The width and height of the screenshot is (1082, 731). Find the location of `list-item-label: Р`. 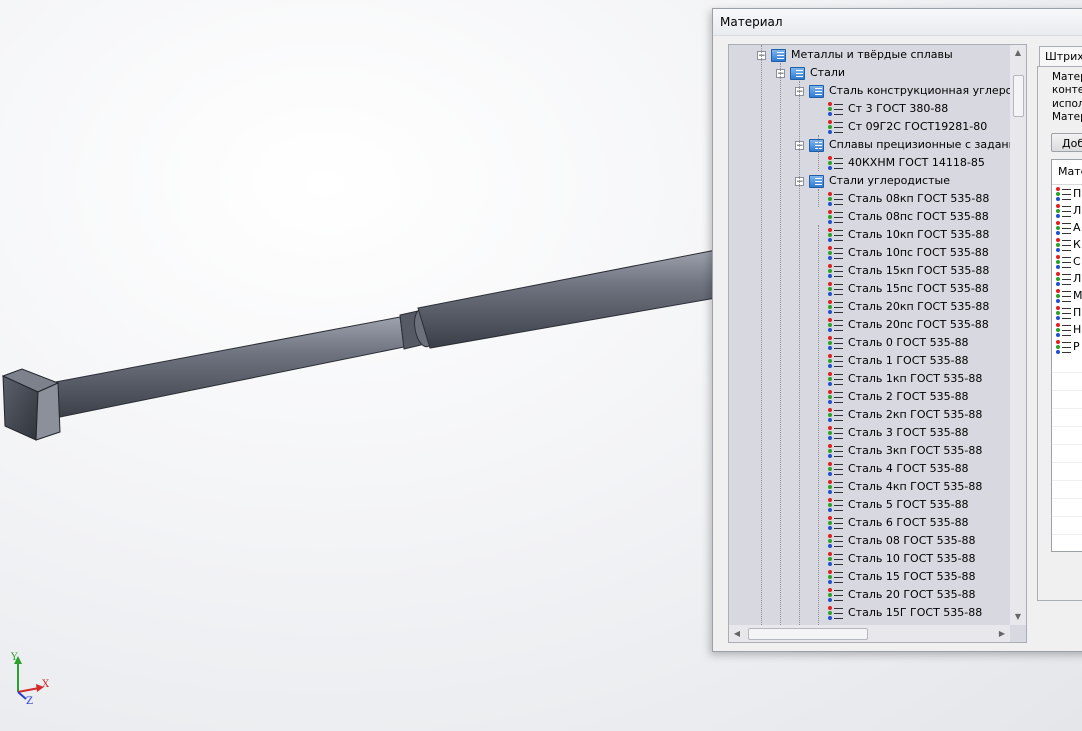

list-item-label: Р is located at coordinates (1076, 346).